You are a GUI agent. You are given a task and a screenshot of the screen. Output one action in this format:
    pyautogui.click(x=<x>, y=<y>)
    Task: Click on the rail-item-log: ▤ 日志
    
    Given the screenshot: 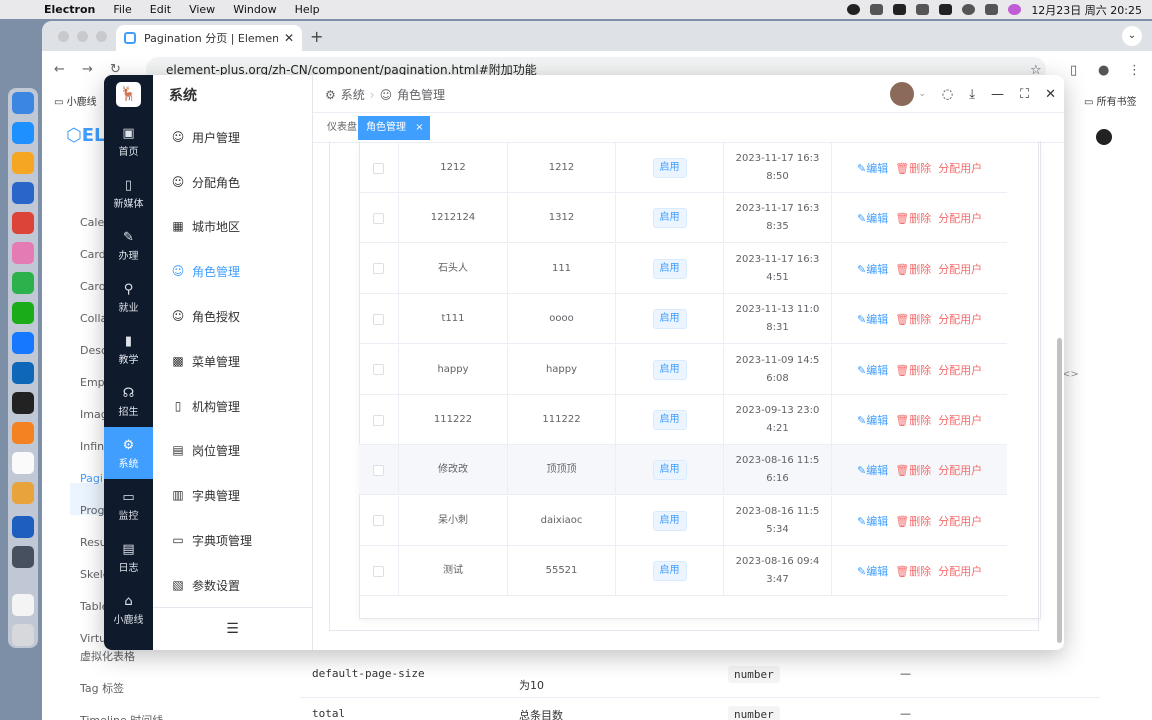 What is the action you would take?
    pyautogui.click(x=128, y=557)
    